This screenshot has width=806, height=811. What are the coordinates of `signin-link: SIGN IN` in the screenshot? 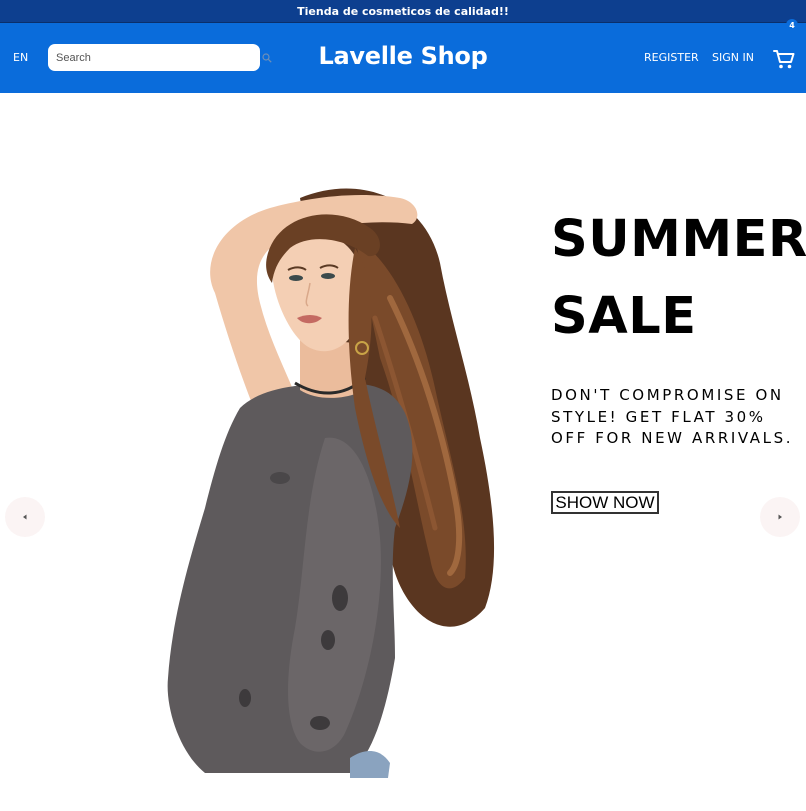 It's located at (733, 57).